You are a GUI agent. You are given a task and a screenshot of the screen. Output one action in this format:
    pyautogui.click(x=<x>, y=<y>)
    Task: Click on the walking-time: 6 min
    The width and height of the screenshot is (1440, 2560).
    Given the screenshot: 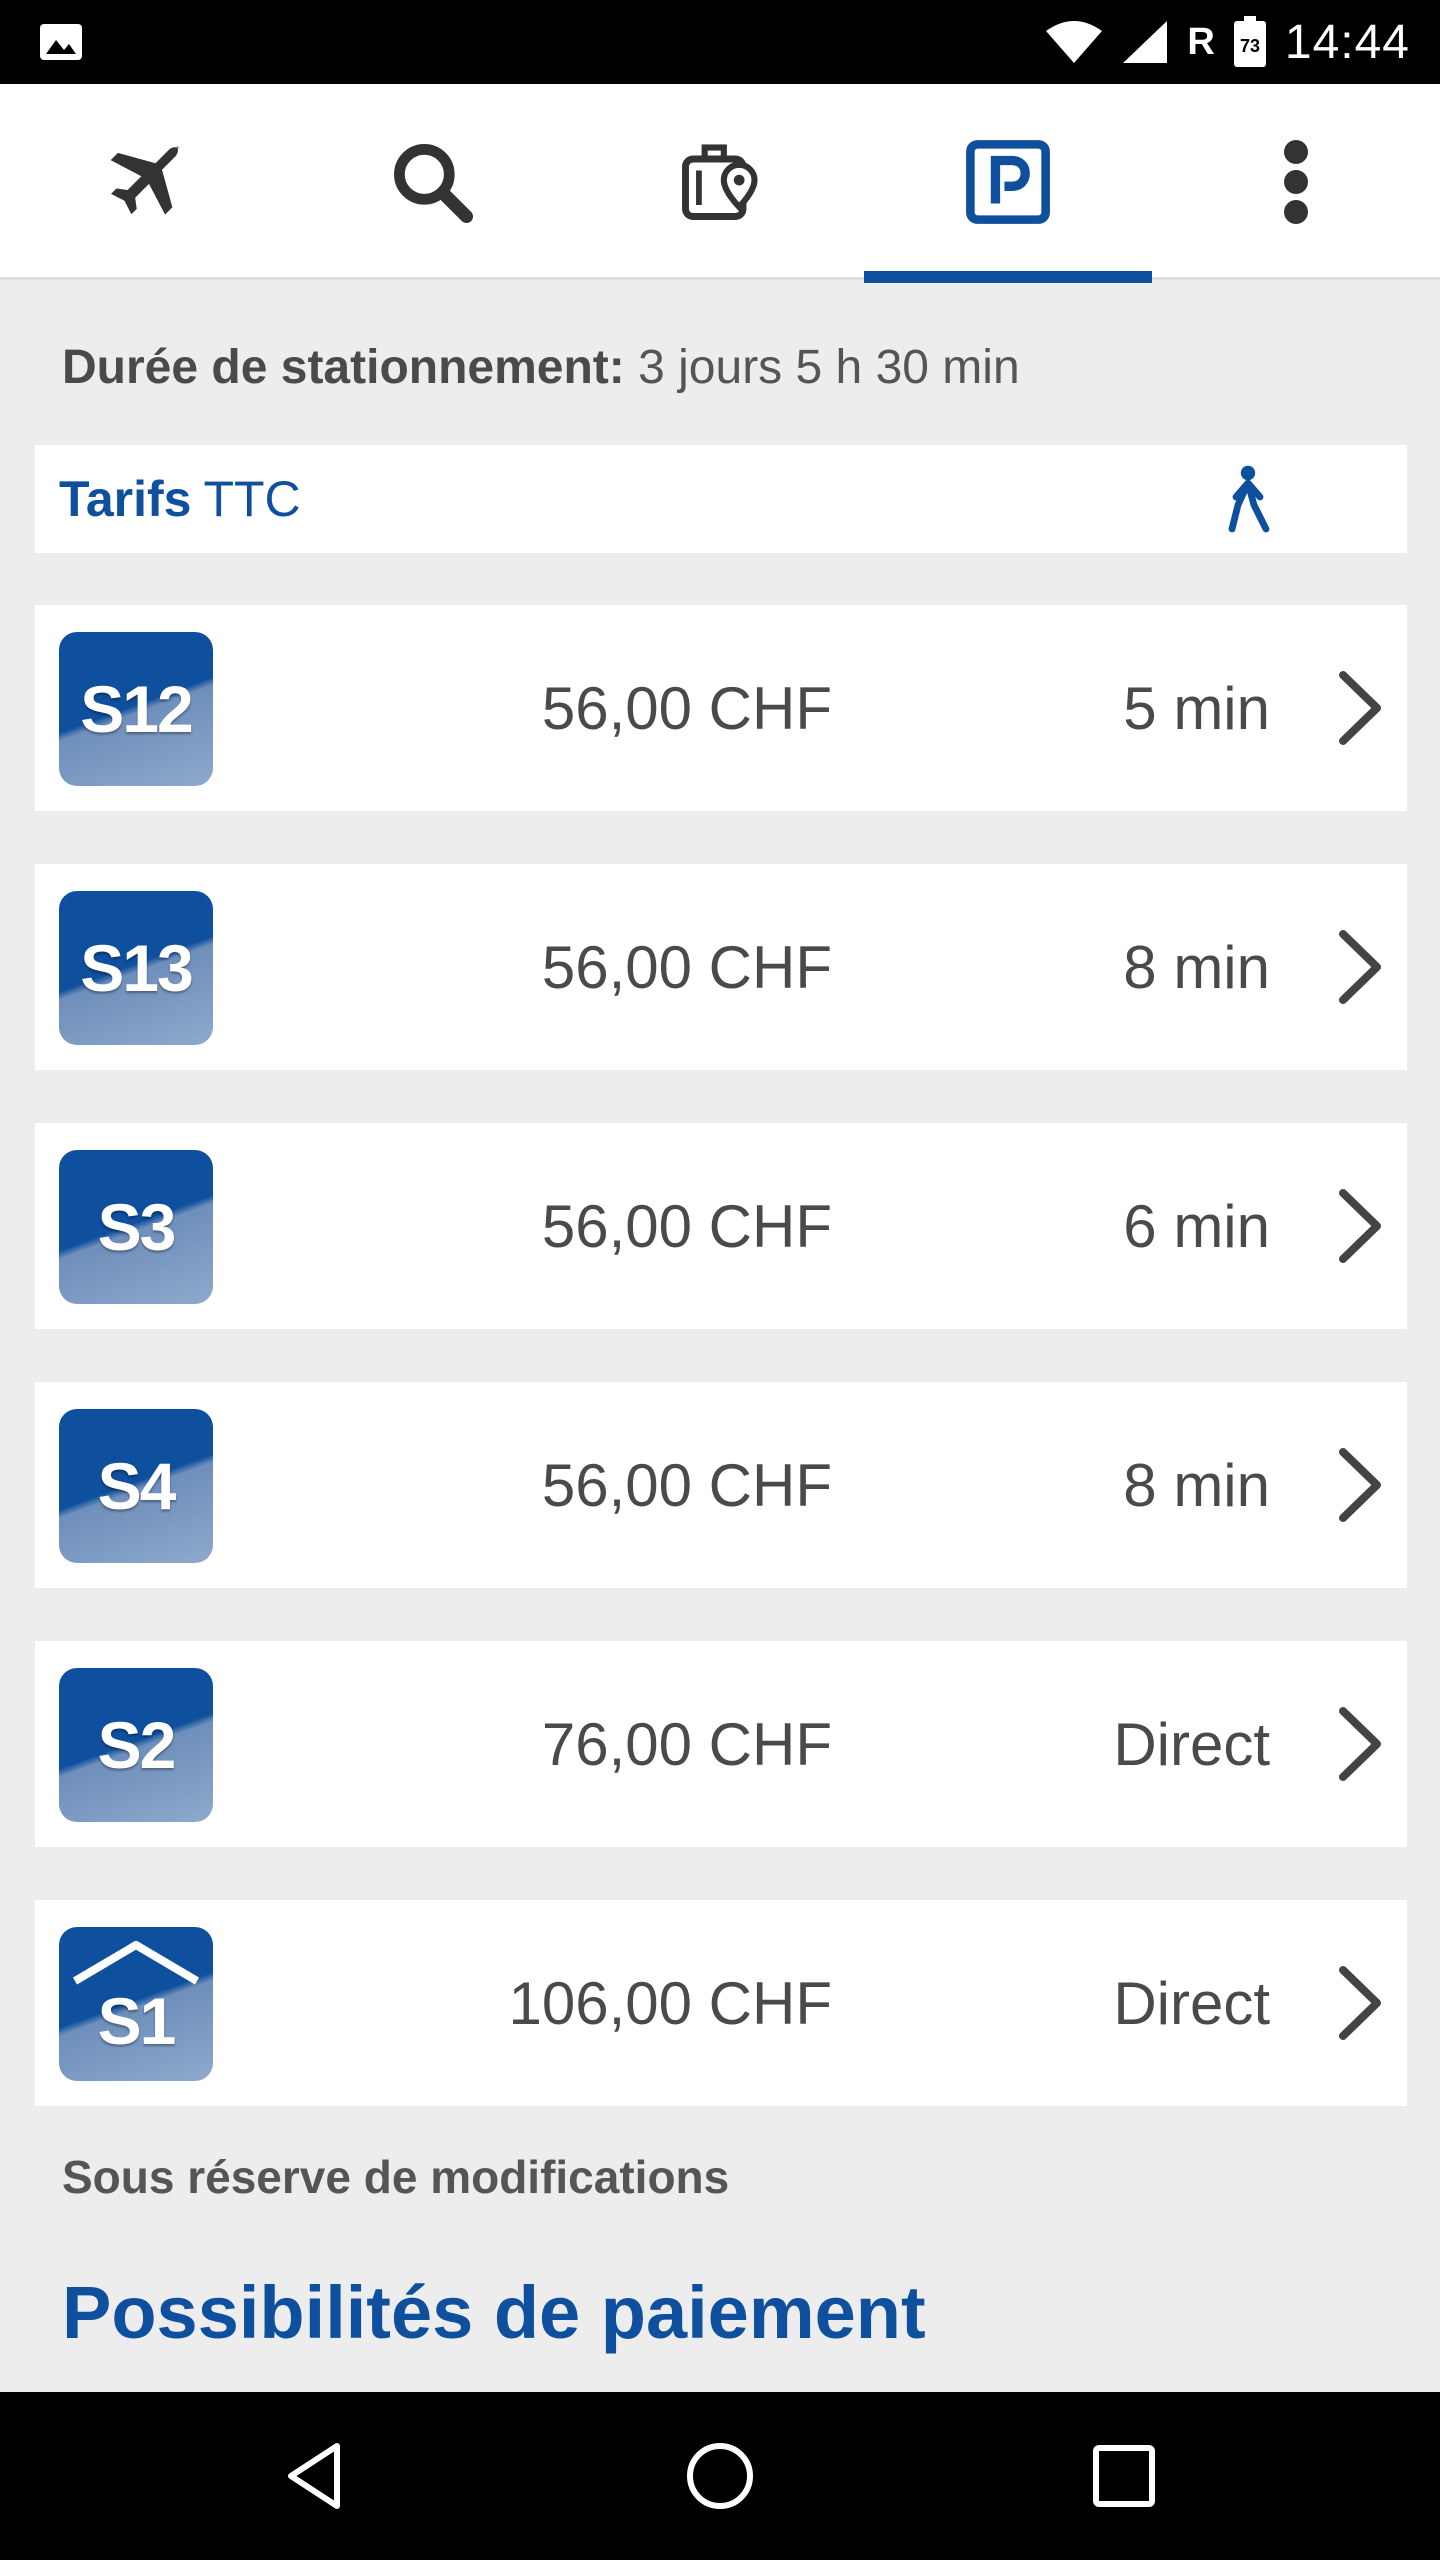 What is the action you would take?
    pyautogui.click(x=1196, y=1226)
    